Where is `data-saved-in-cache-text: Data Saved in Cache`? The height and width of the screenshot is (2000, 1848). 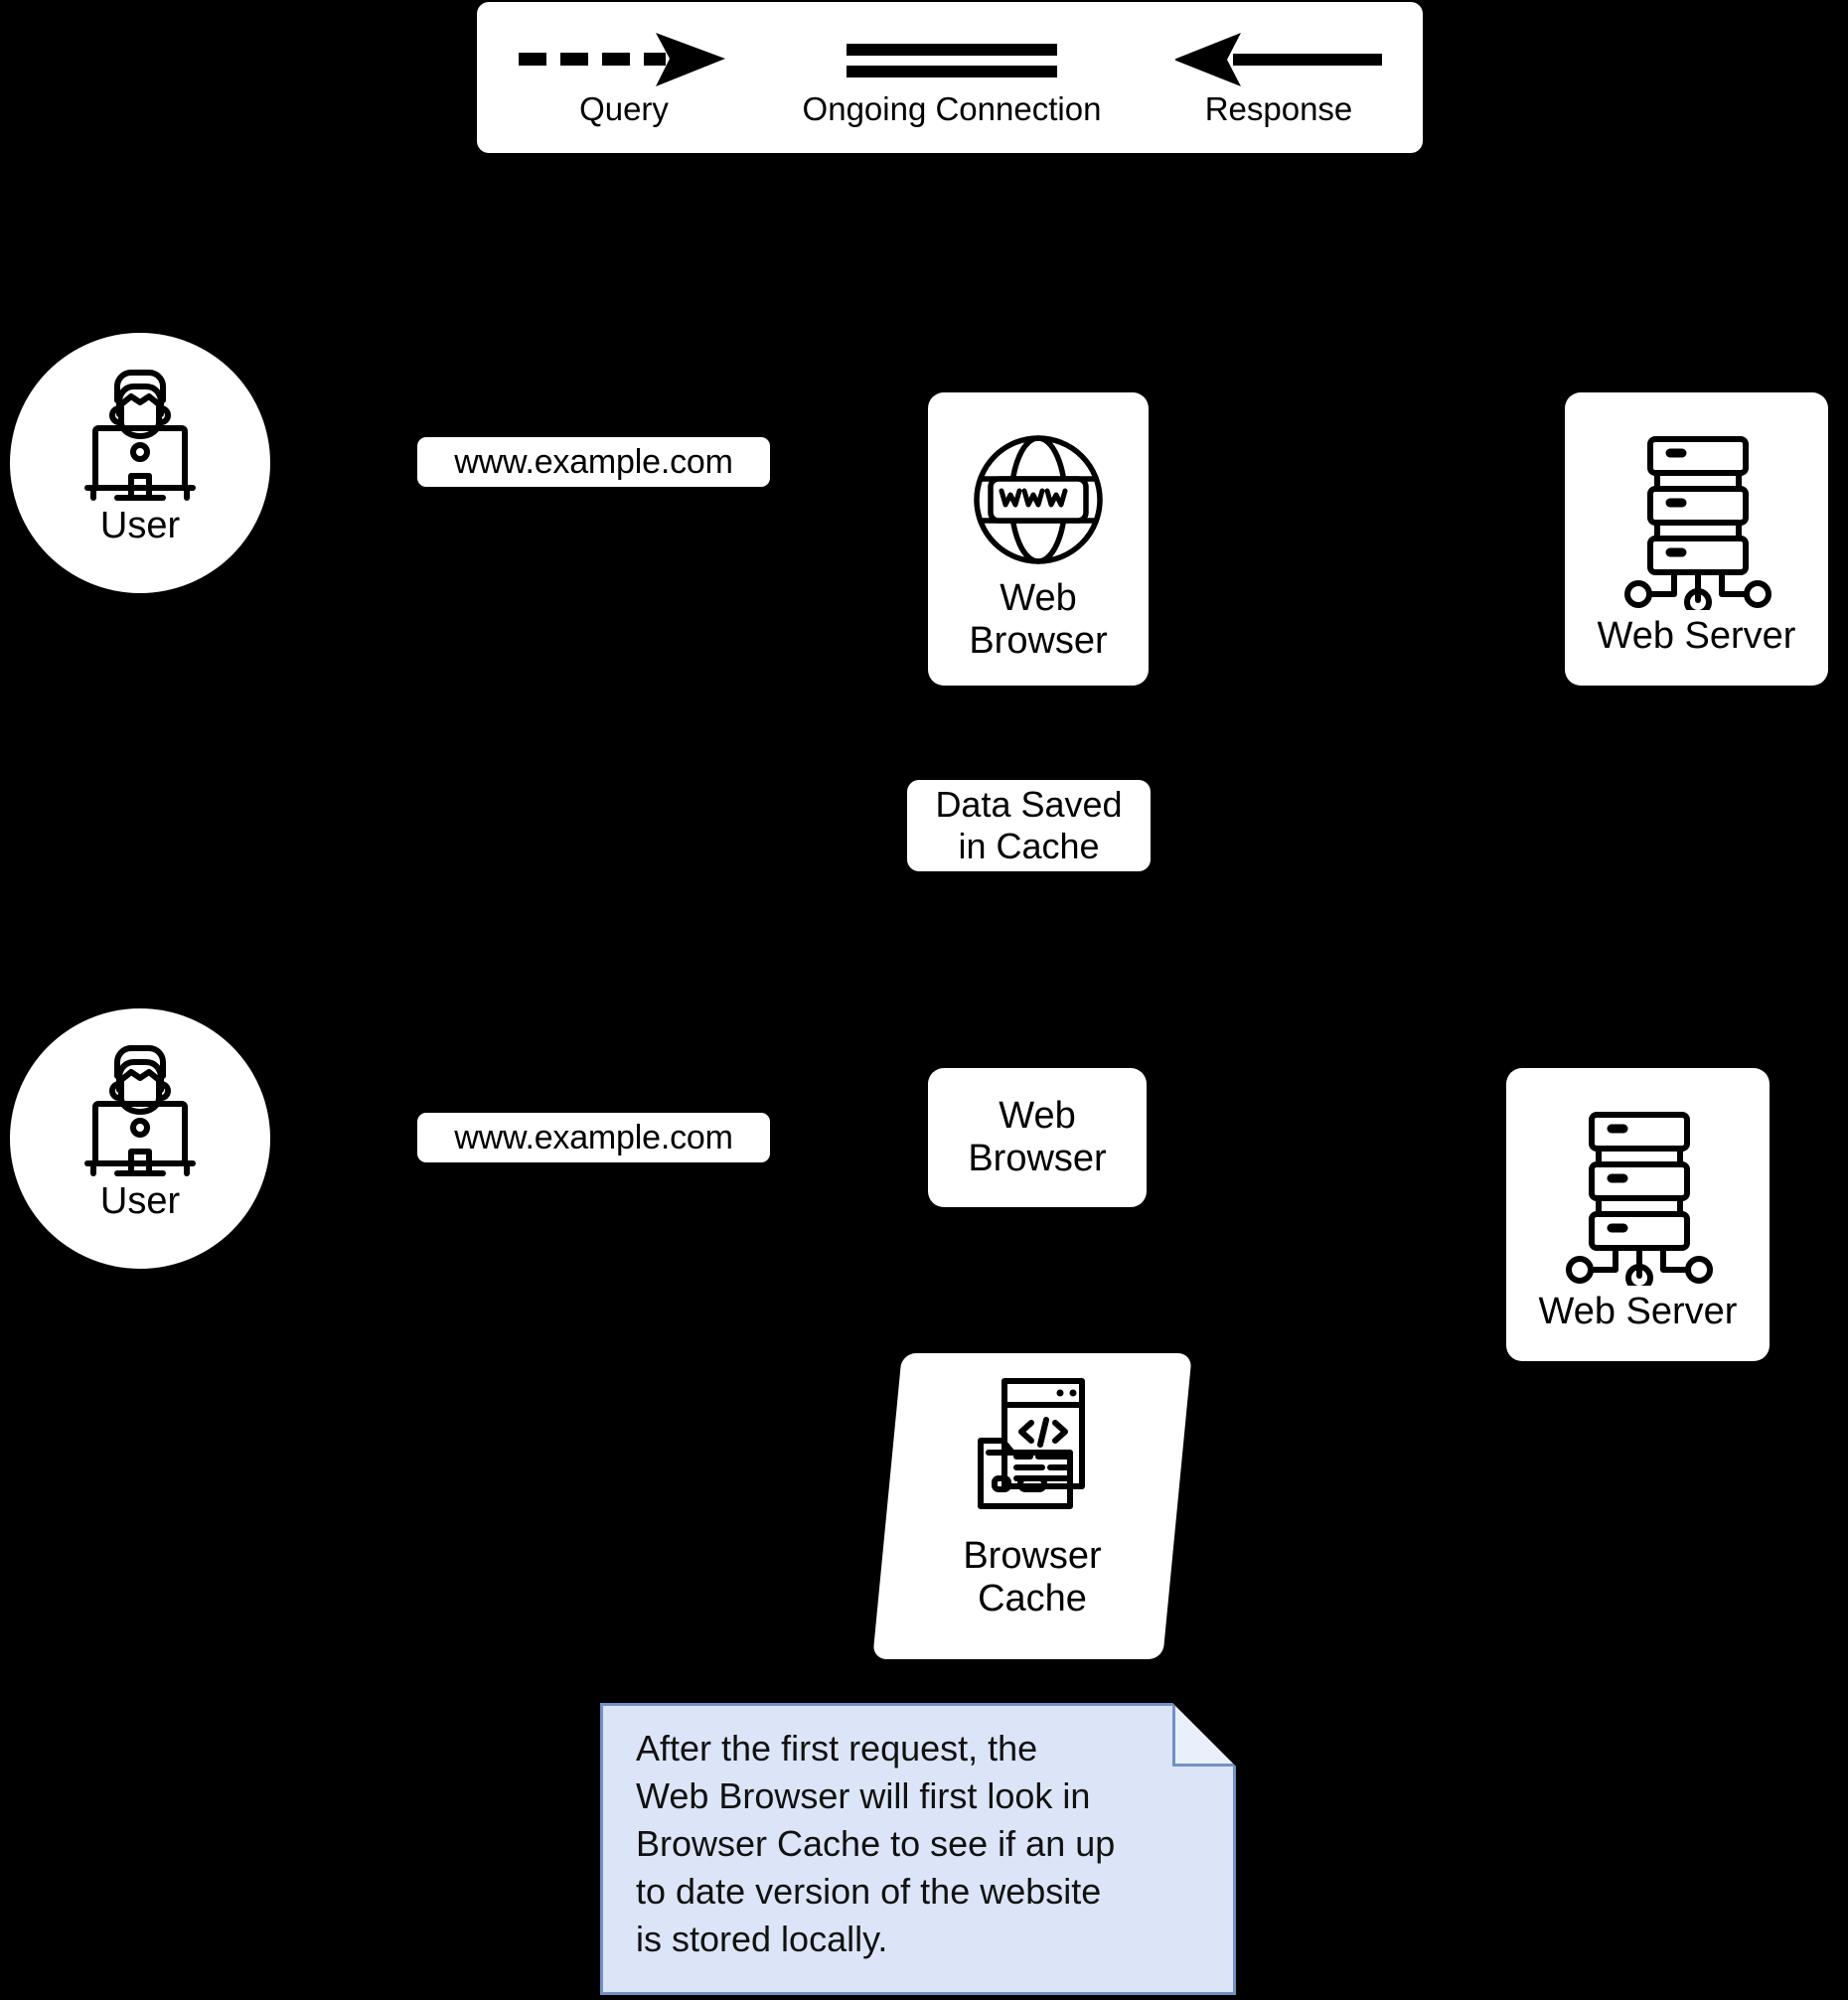
data-saved-in-cache-text: Data Saved in Cache is located at coordinates (1029, 824).